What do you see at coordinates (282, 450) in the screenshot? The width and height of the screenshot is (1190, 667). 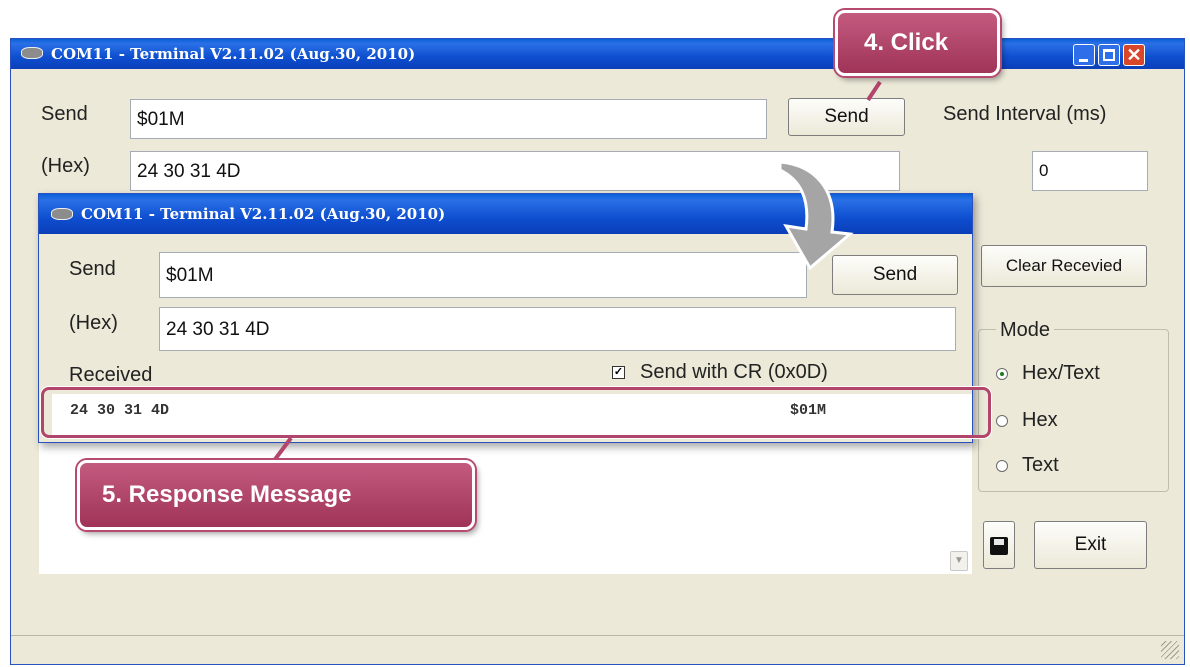 I see `response-connector` at bounding box center [282, 450].